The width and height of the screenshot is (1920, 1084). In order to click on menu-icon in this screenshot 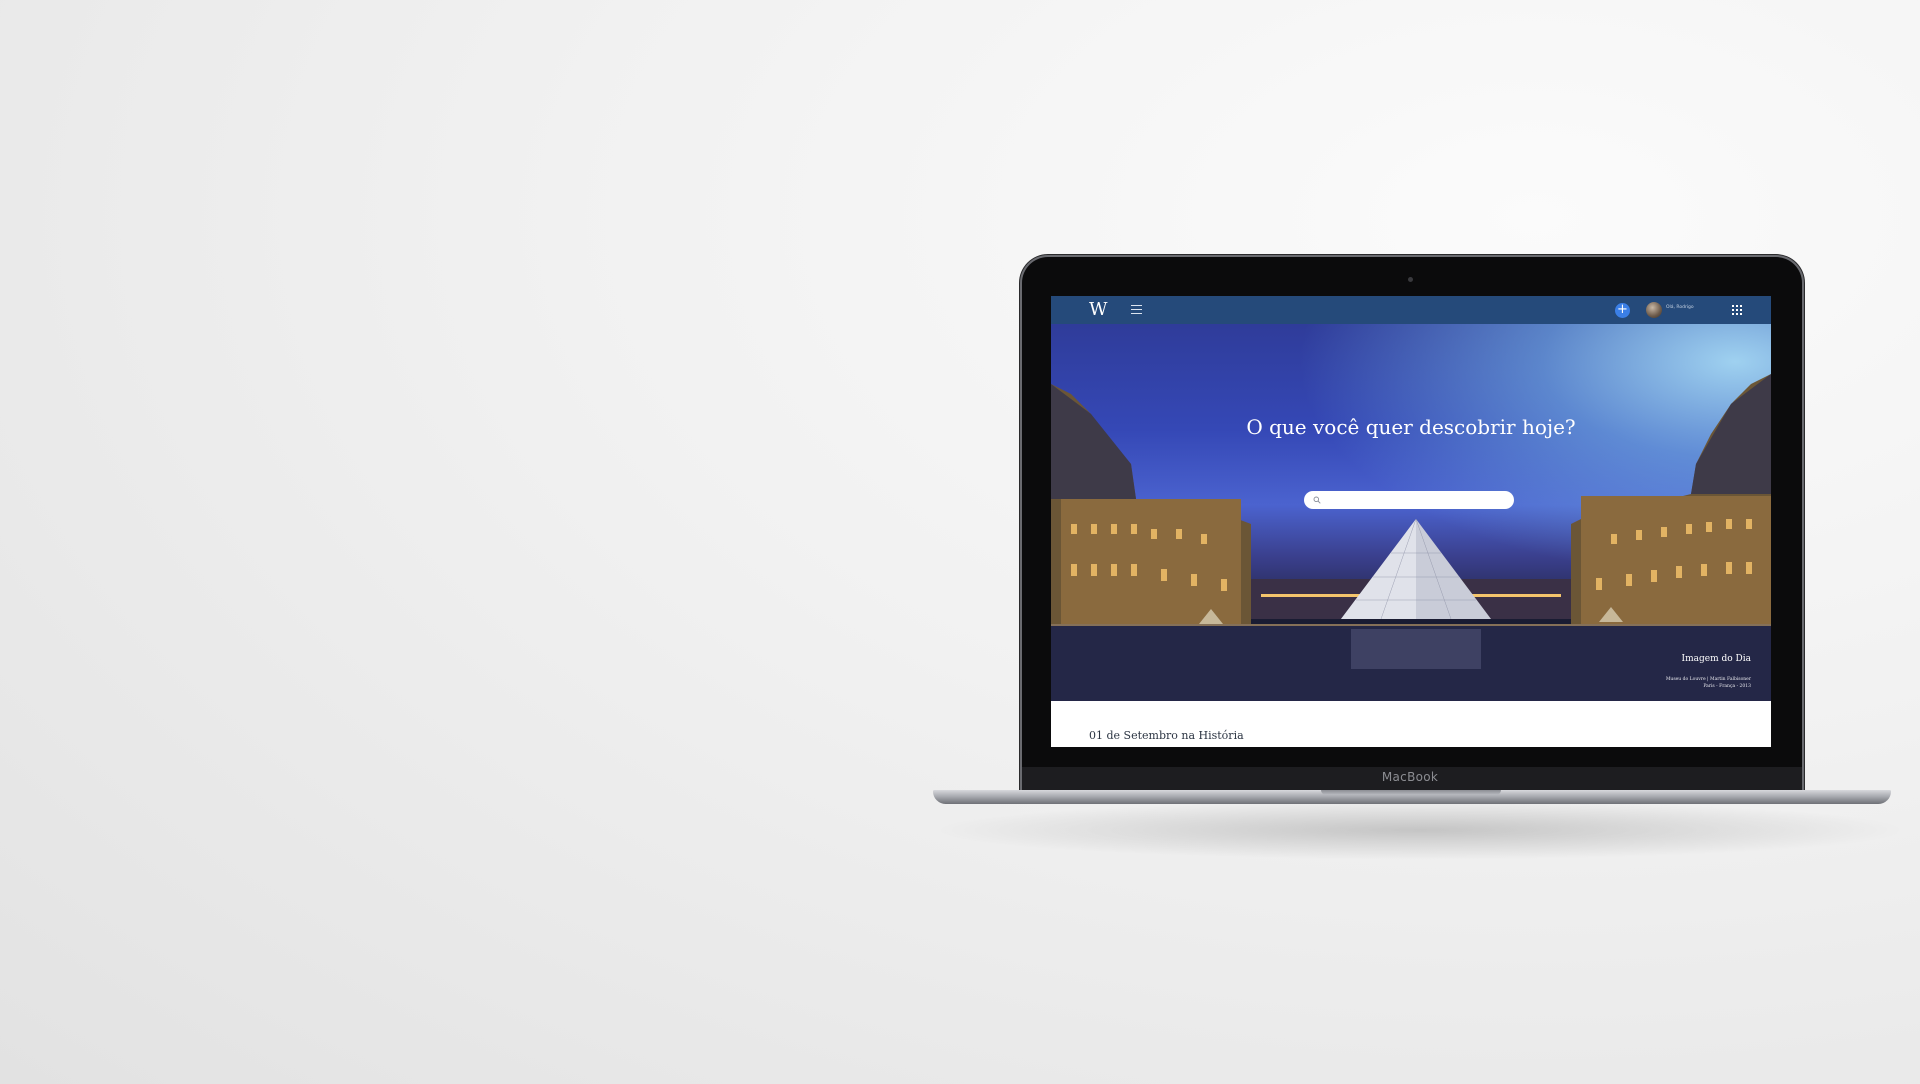, I will do `click(1136, 309)`.